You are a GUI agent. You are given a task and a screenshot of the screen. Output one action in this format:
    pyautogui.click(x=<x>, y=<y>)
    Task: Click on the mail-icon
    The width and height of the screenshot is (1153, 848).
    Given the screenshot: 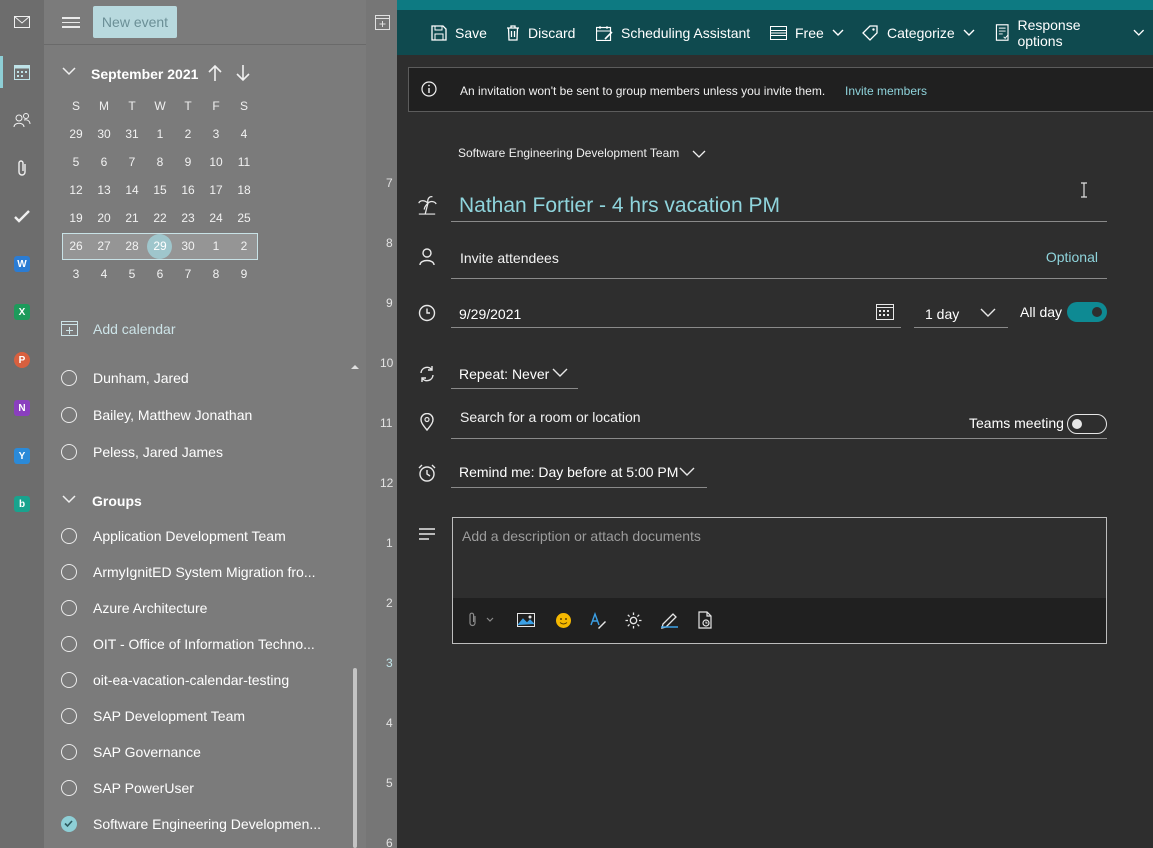 What is the action you would take?
    pyautogui.click(x=22, y=22)
    